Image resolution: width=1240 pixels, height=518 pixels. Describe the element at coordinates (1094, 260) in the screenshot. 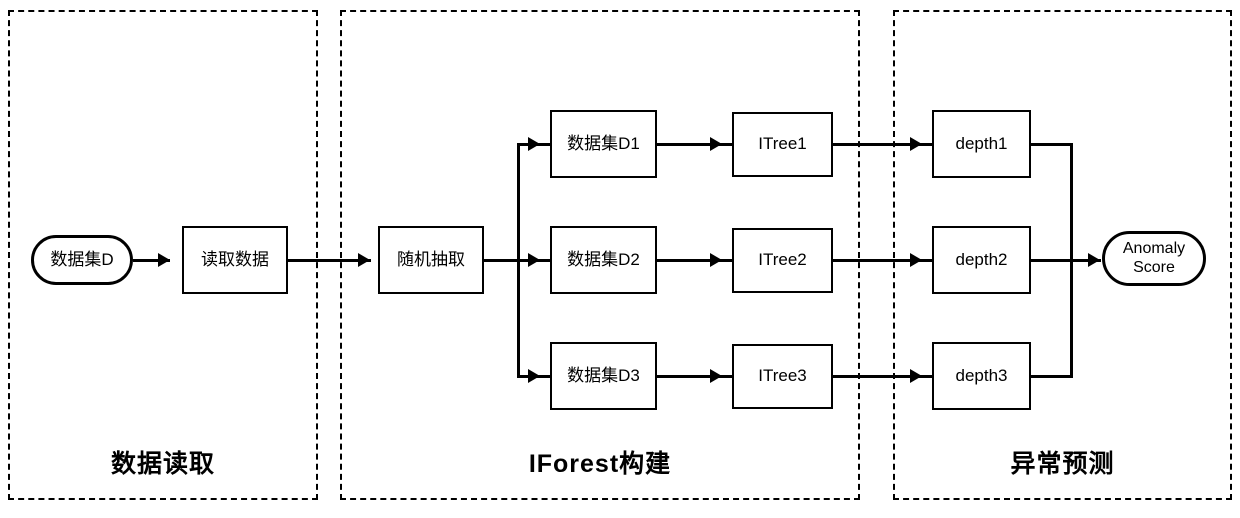

I see `arrowhead-anomaly-score` at that location.